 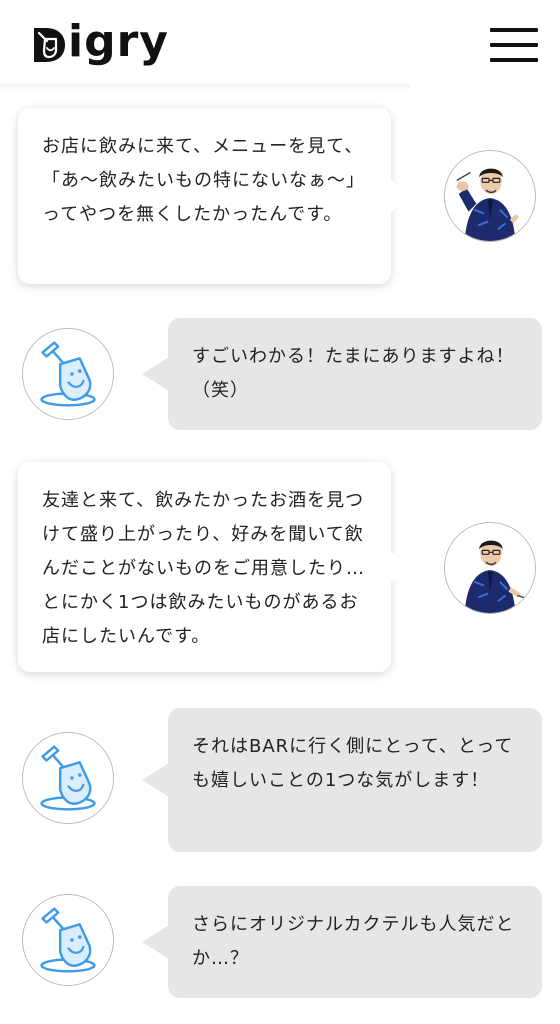 I want to click on site-header: igry, so click(x=280, y=42).